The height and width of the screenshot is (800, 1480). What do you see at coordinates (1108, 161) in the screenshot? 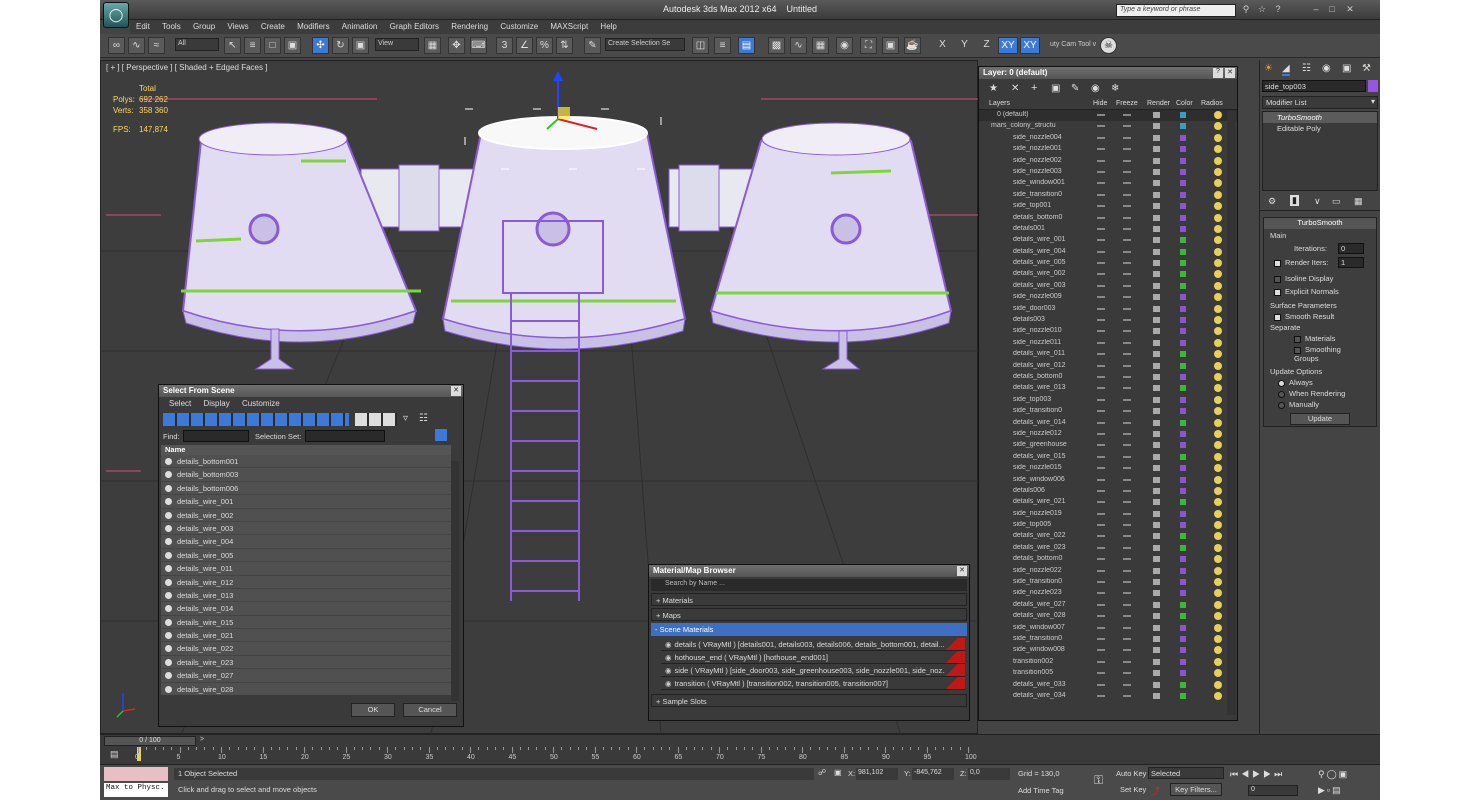
I see `layer-row: side_nozzle002` at bounding box center [1108, 161].